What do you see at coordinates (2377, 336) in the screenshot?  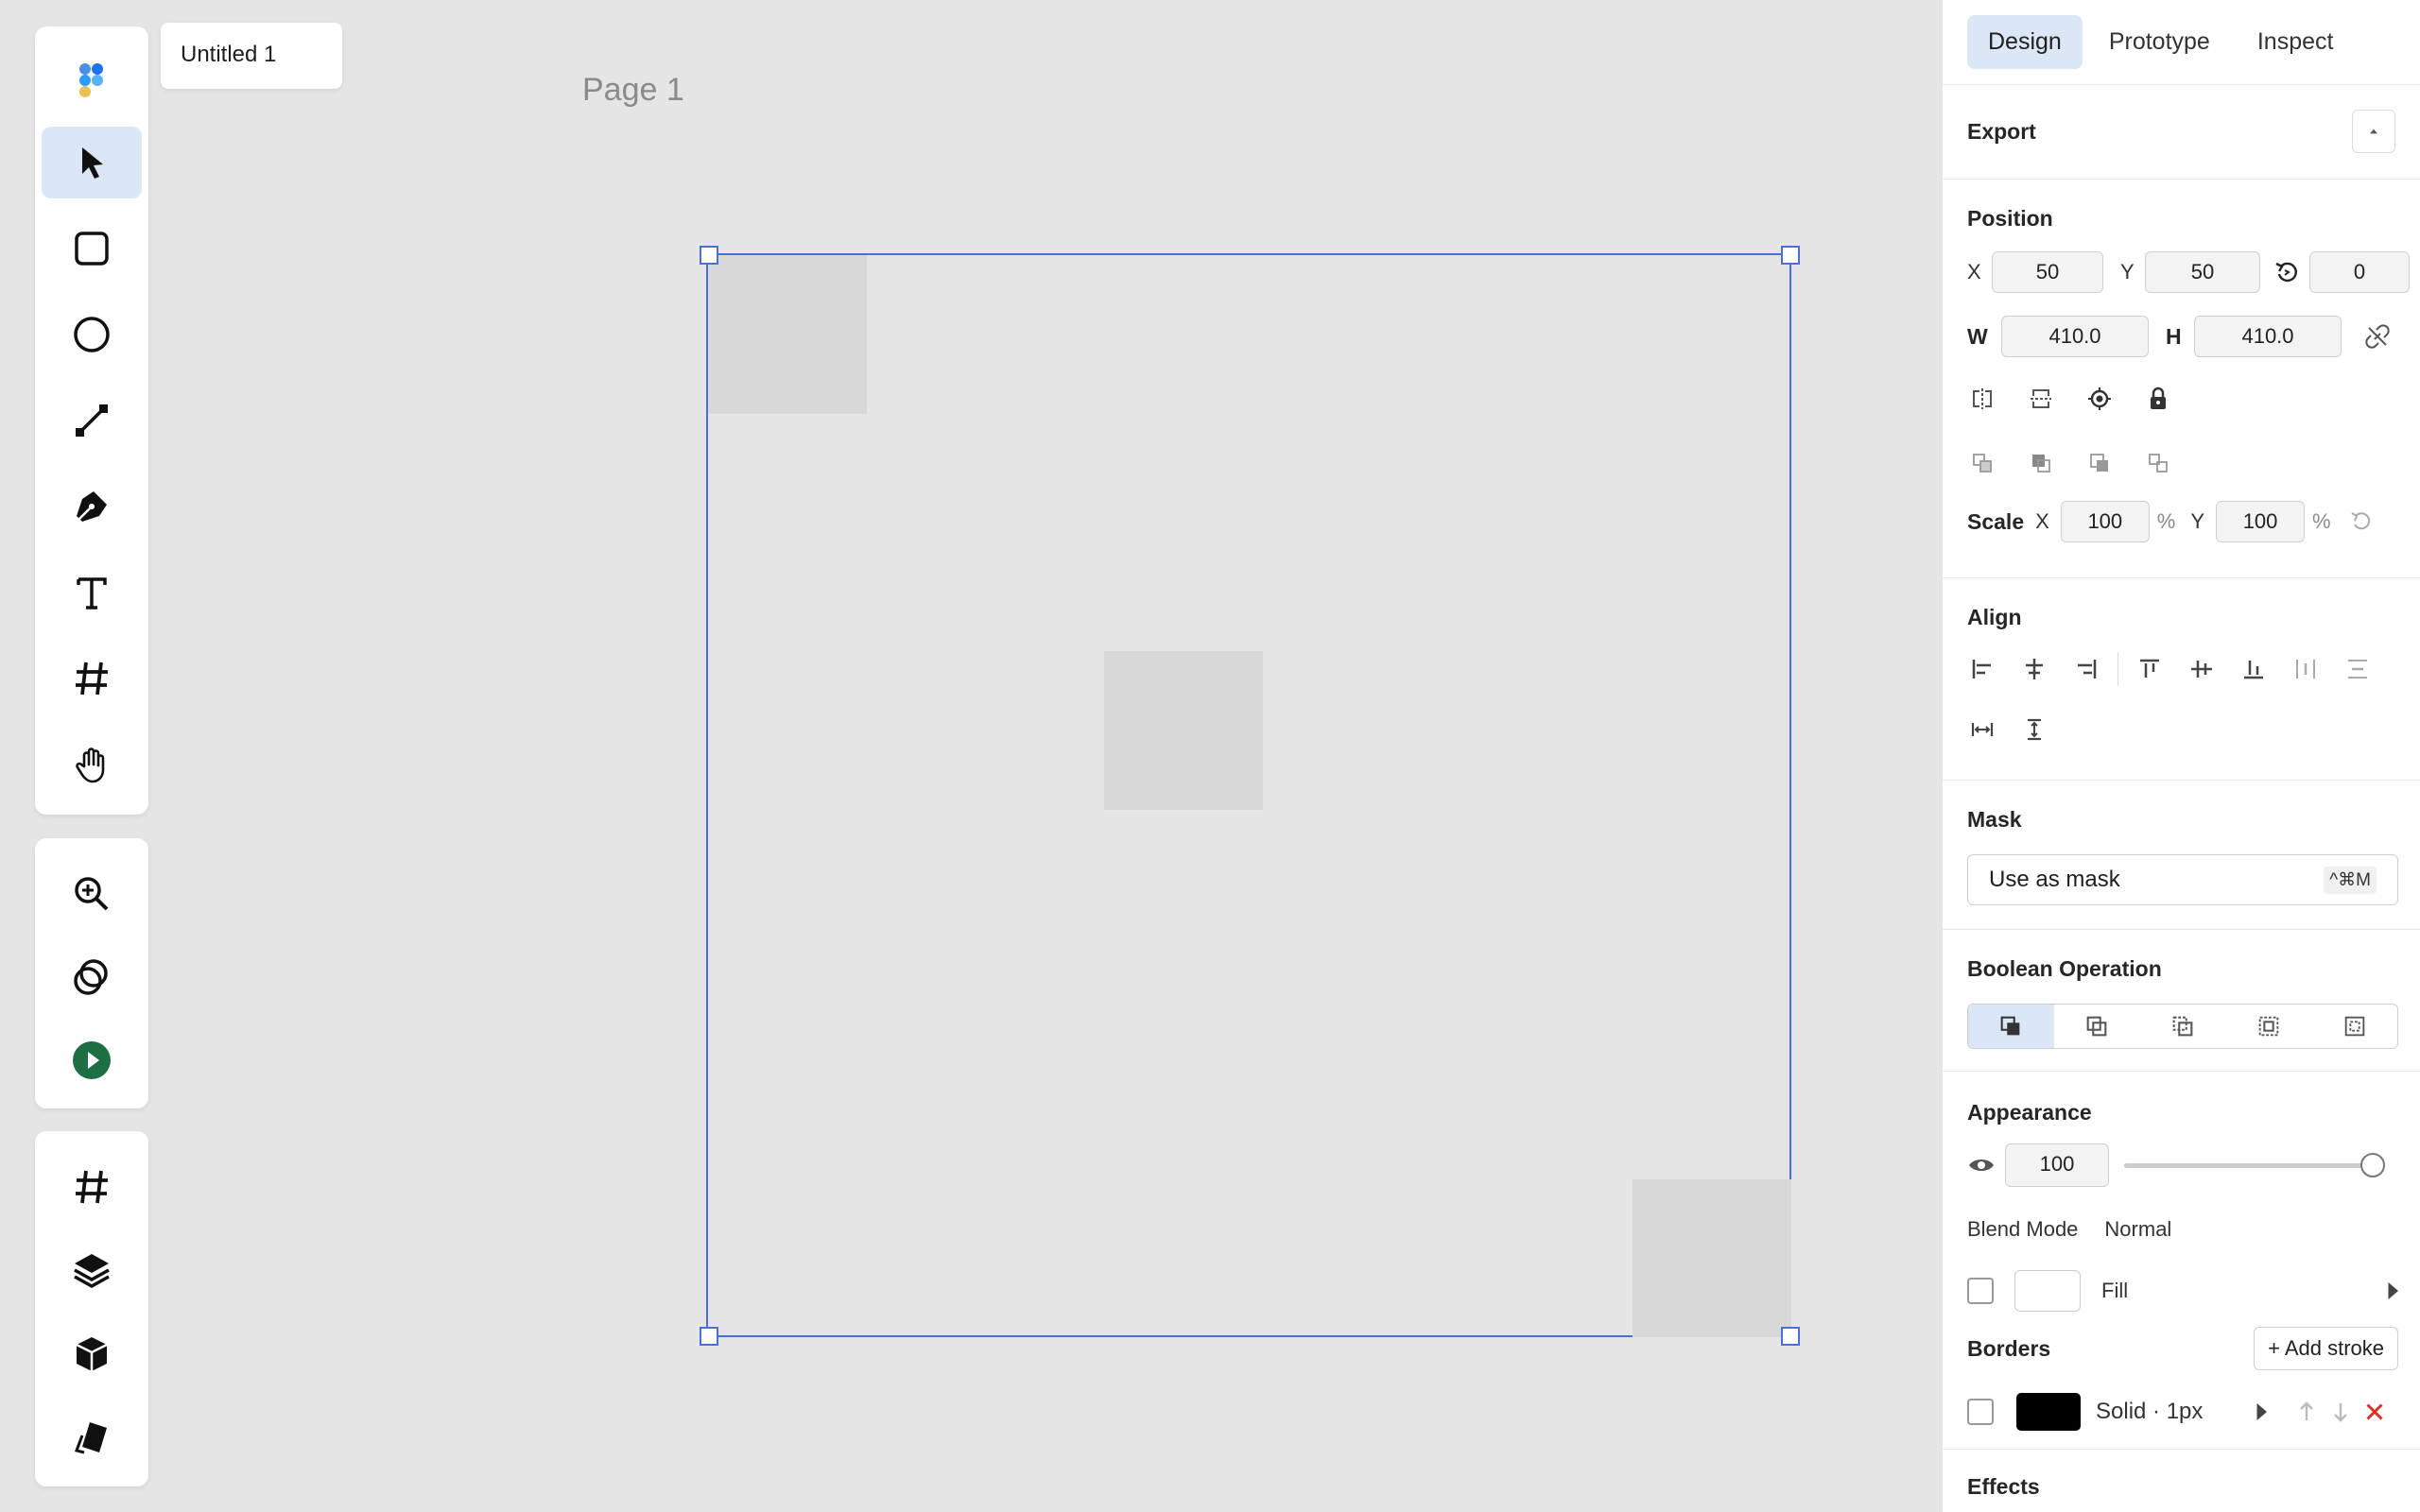 I see `unlink-proportions-icon` at bounding box center [2377, 336].